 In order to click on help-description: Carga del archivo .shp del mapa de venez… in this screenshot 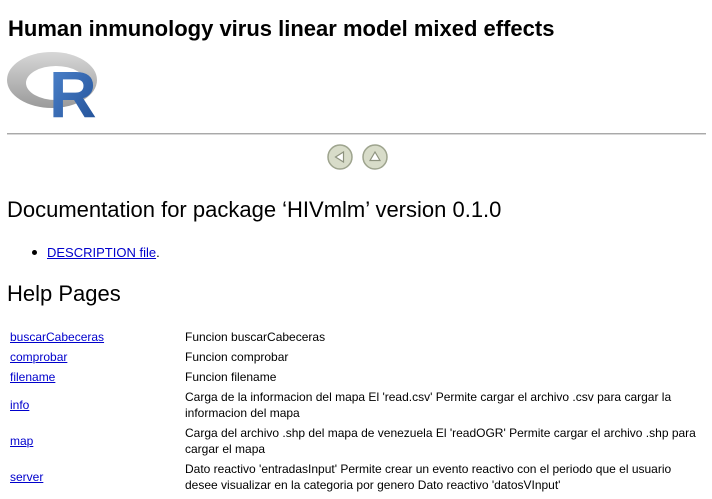, I will do `click(440, 441)`.